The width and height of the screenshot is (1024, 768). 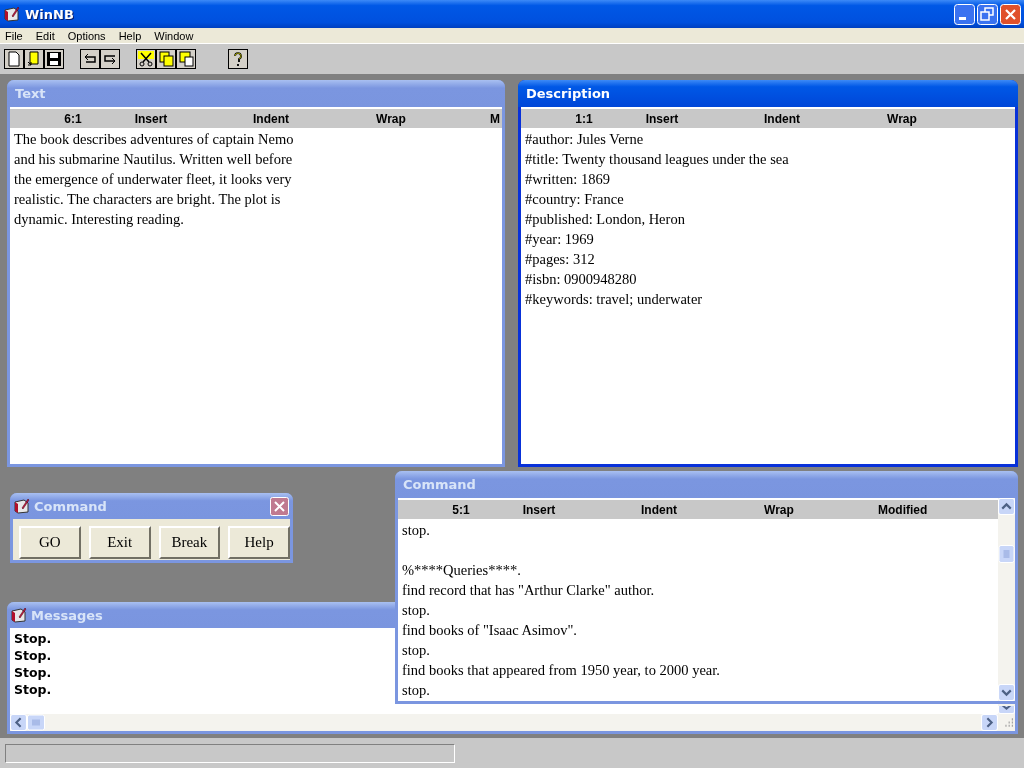 I want to click on copy-icon, so click(x=166, y=59).